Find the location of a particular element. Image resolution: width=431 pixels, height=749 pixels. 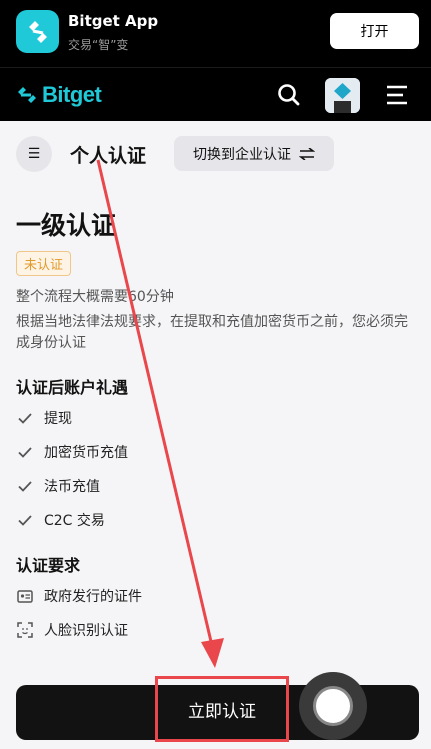

side-menu-button: ☰ is located at coordinates (34, 154).